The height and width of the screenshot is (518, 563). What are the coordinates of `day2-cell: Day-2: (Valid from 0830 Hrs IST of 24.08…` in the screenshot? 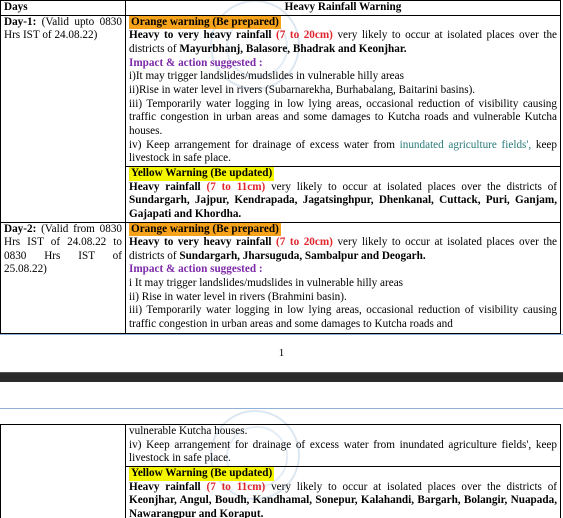 It's located at (63, 277).